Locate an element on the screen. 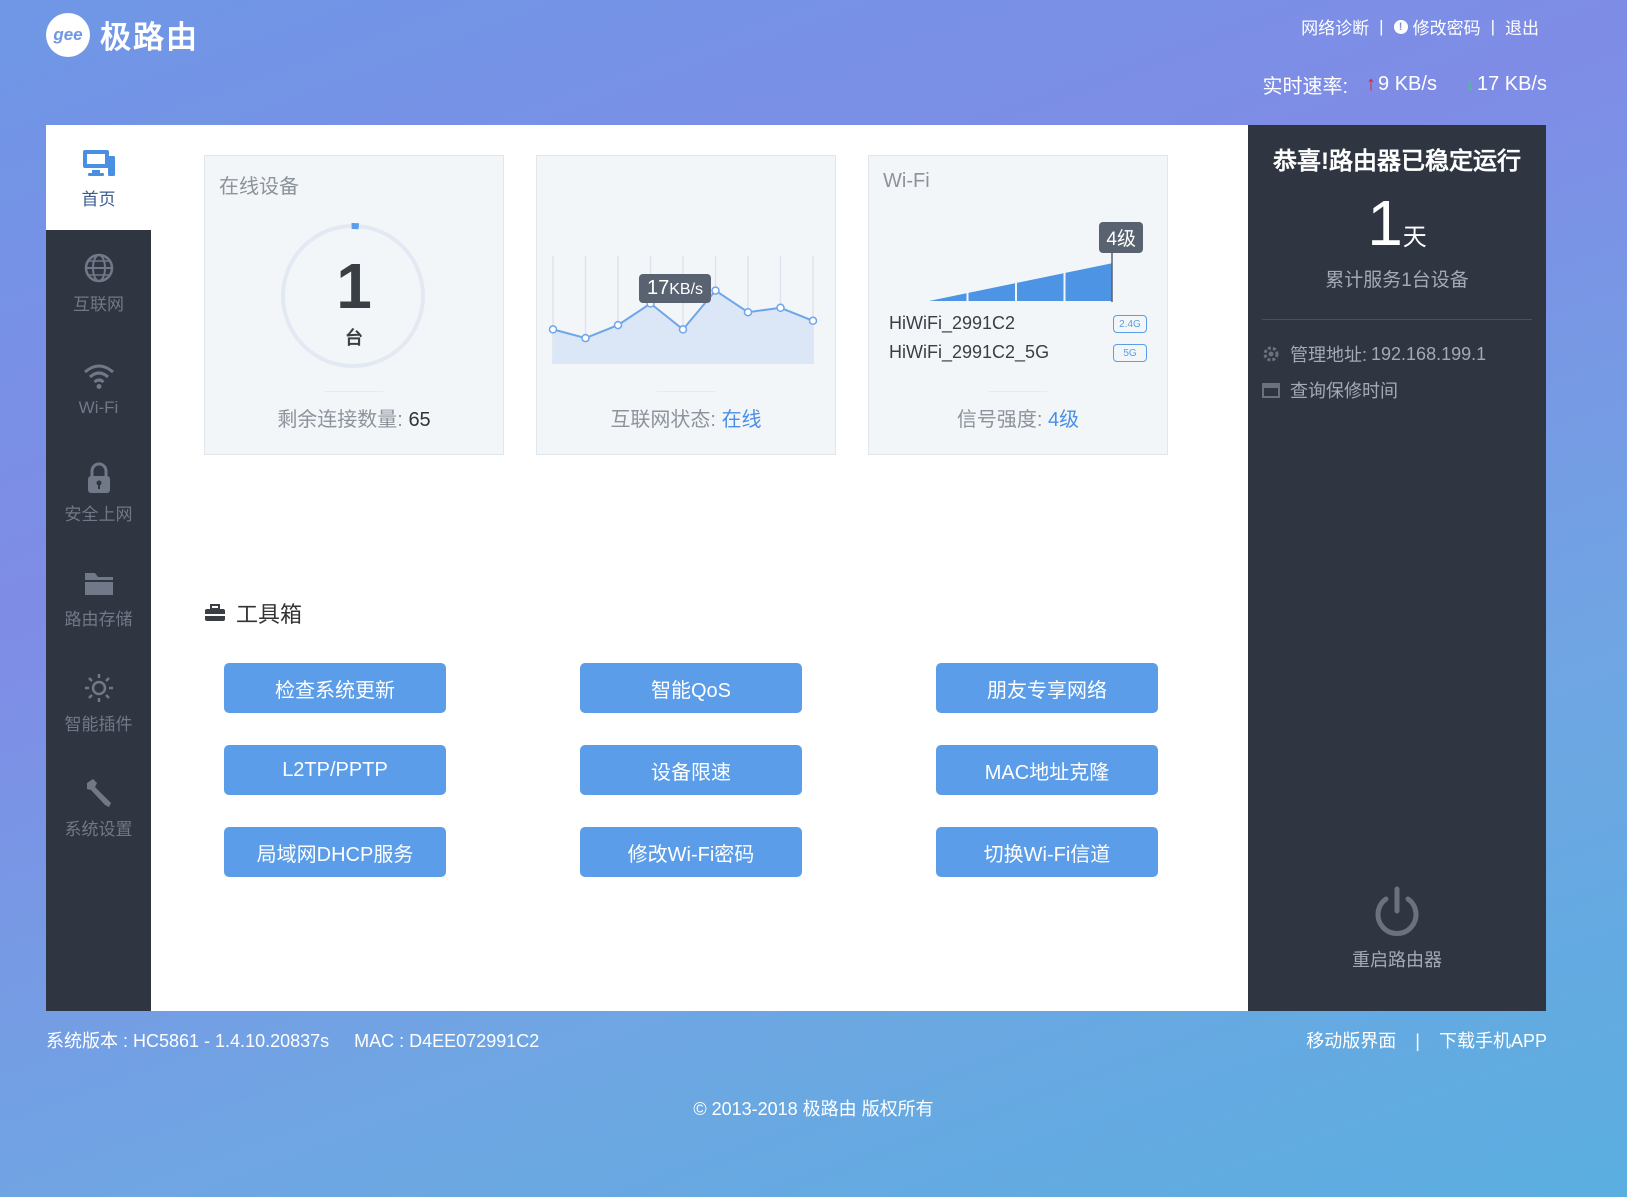  ssid-2g: HiWiFi_2991C2 is located at coordinates (952, 323).